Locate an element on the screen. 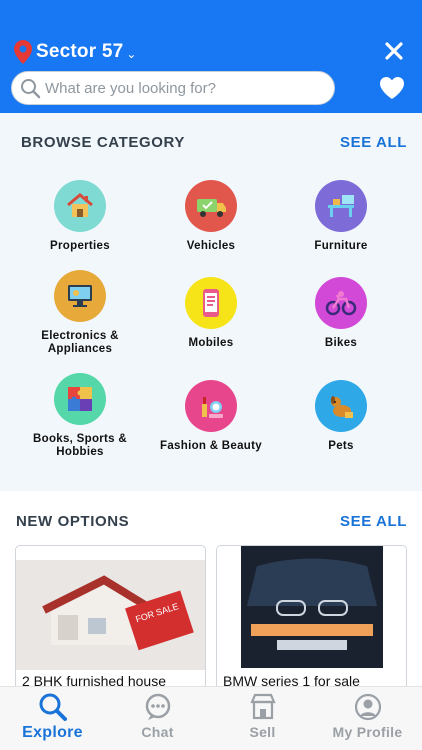  store-icon is located at coordinates (262, 706).